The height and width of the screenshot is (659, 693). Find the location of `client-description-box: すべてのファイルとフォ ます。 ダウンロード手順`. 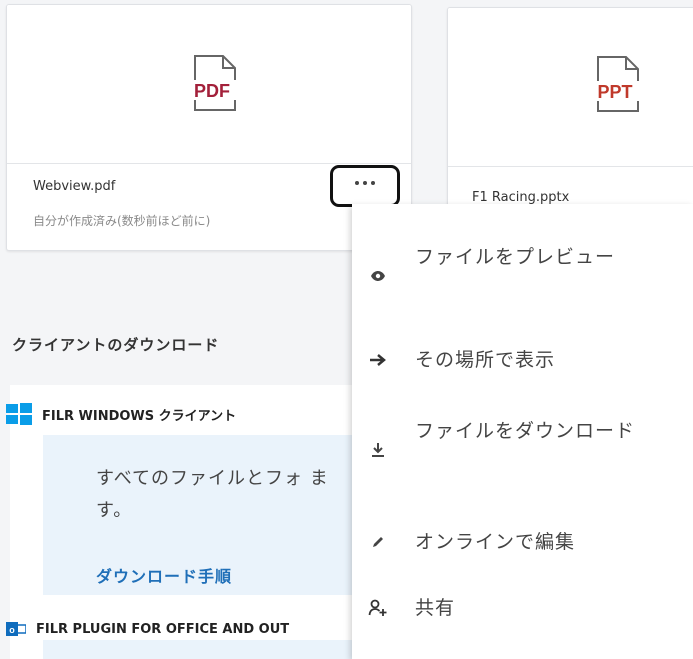

client-description-box: すべてのファイルとフォ ます。 ダウンロード手順 is located at coordinates (199, 515).